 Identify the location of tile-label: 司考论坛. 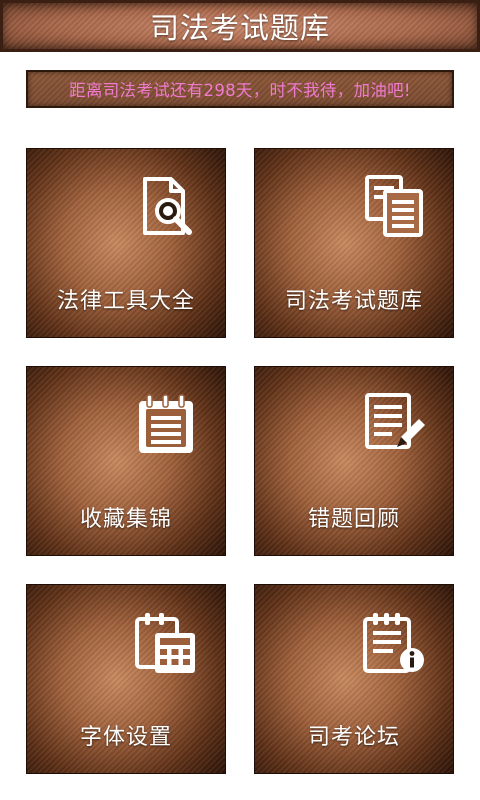
(353, 737).